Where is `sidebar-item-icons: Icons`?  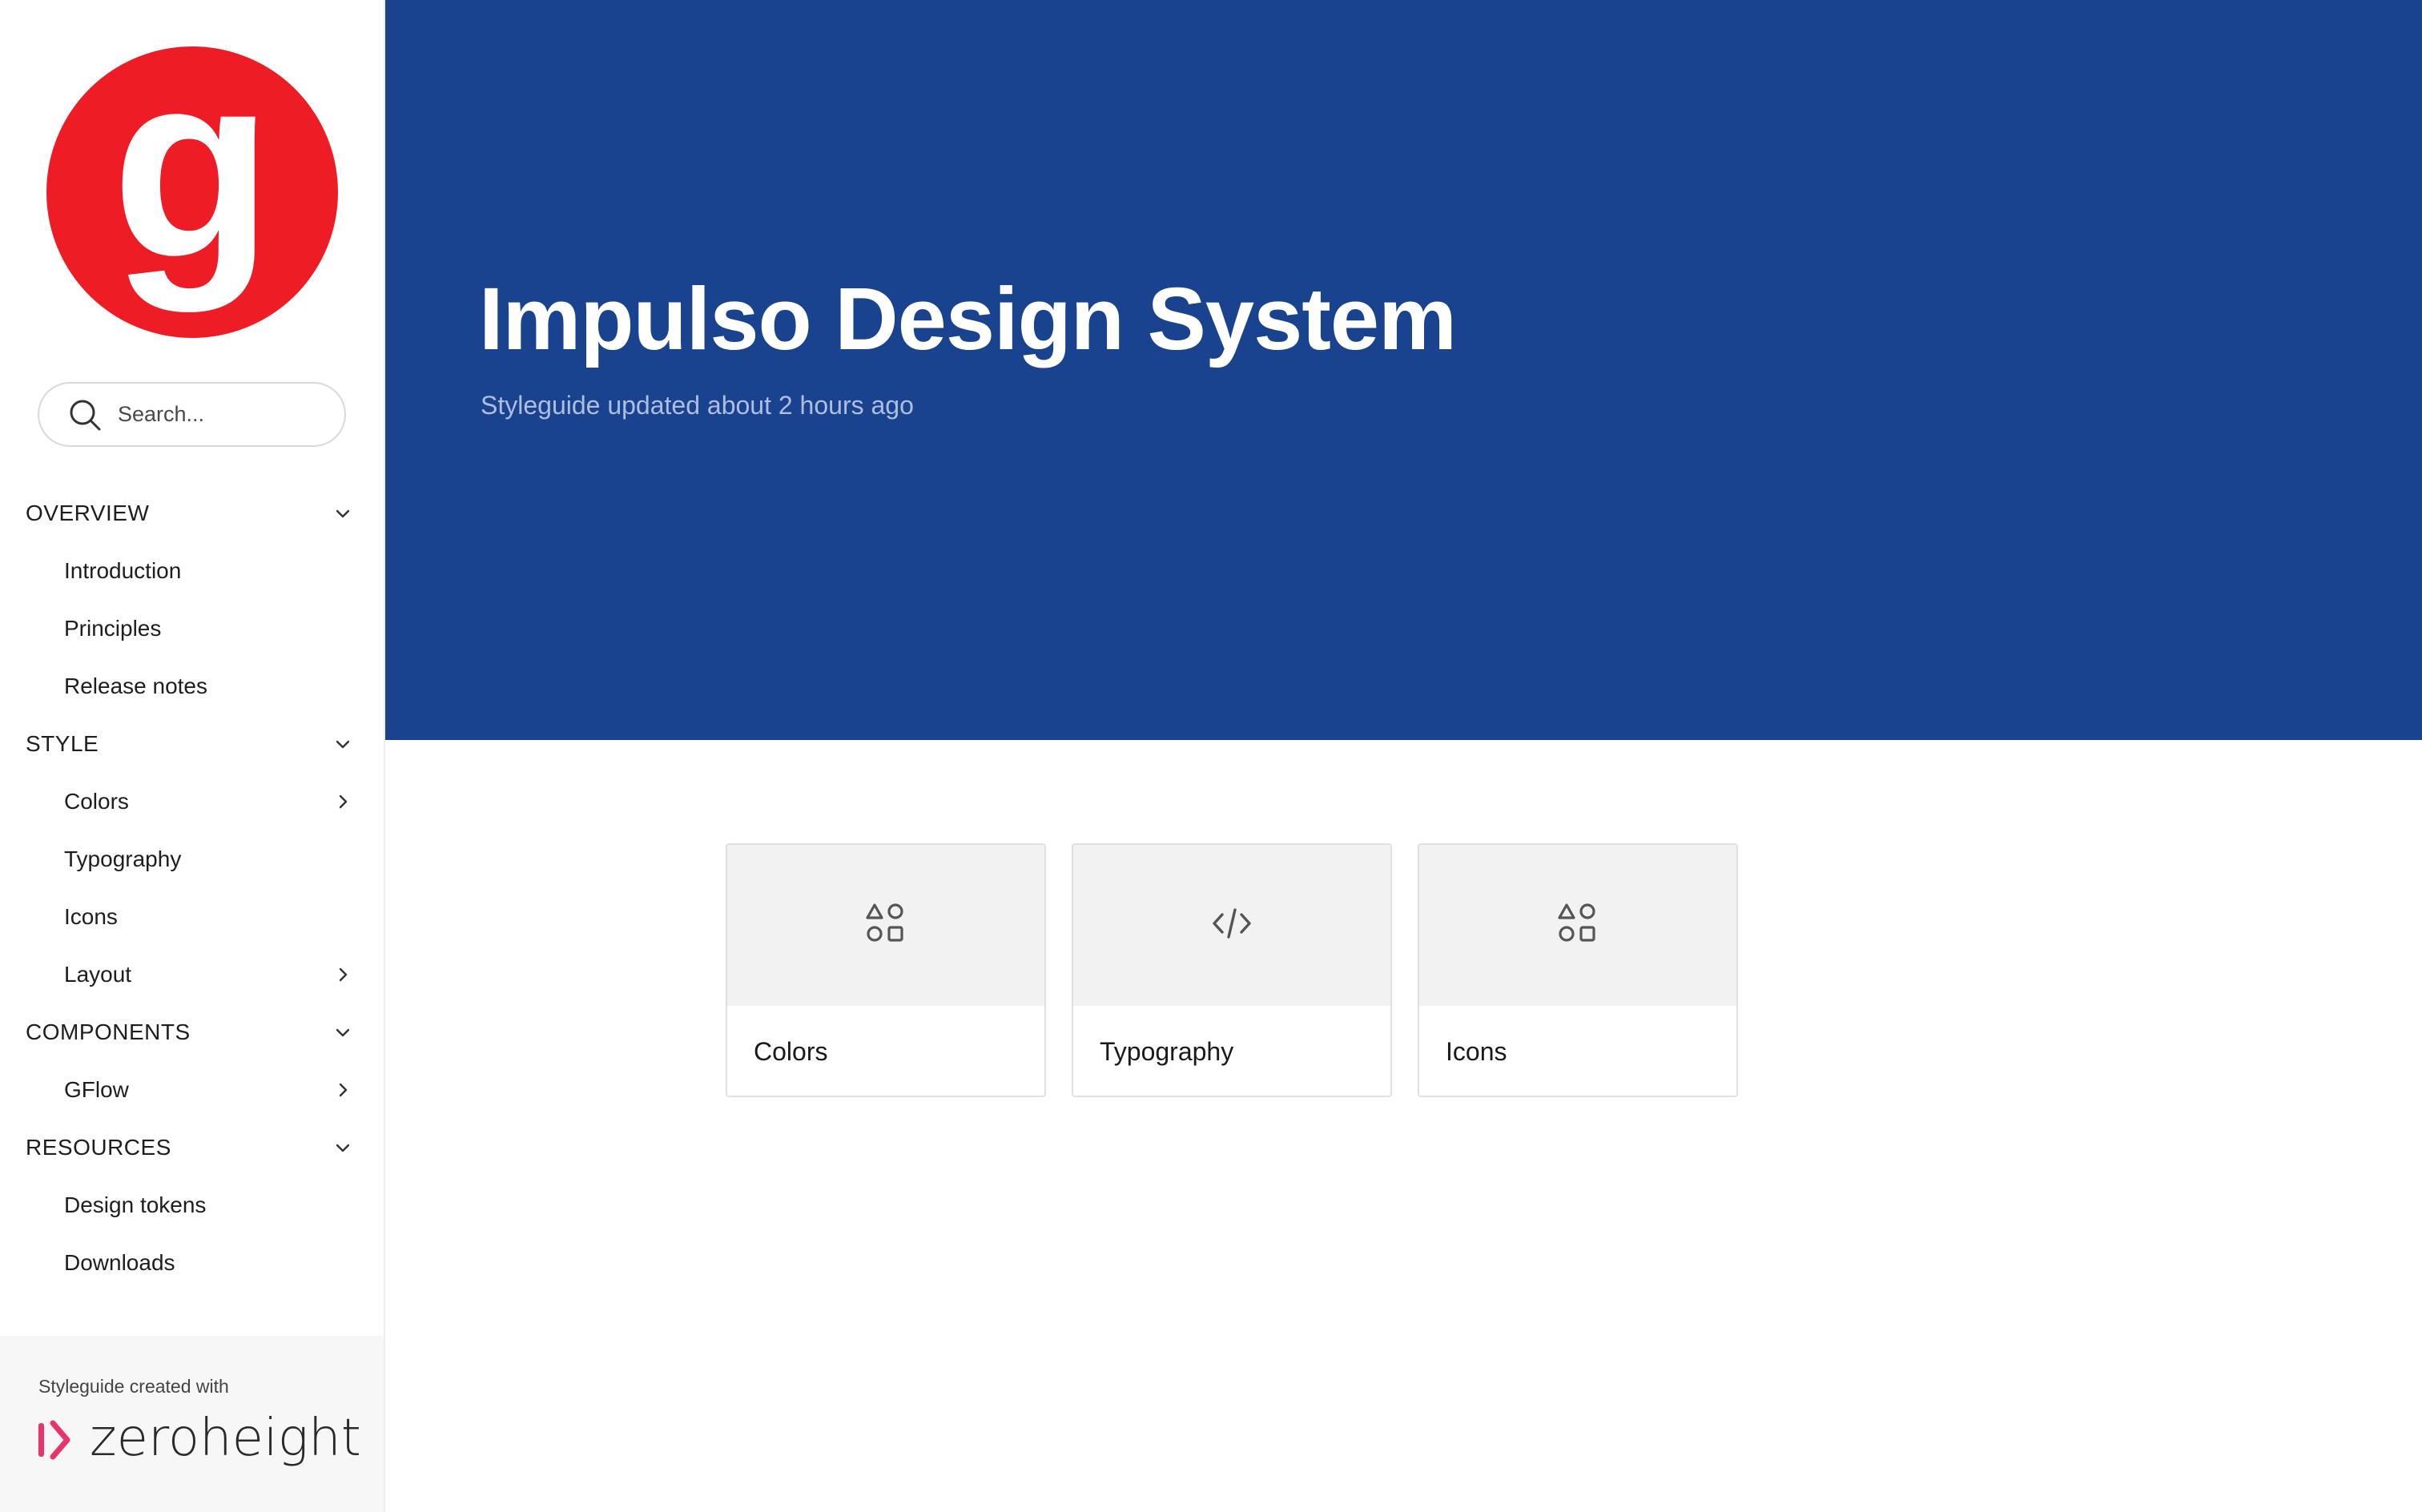 sidebar-item-icons: Icons is located at coordinates (192, 917).